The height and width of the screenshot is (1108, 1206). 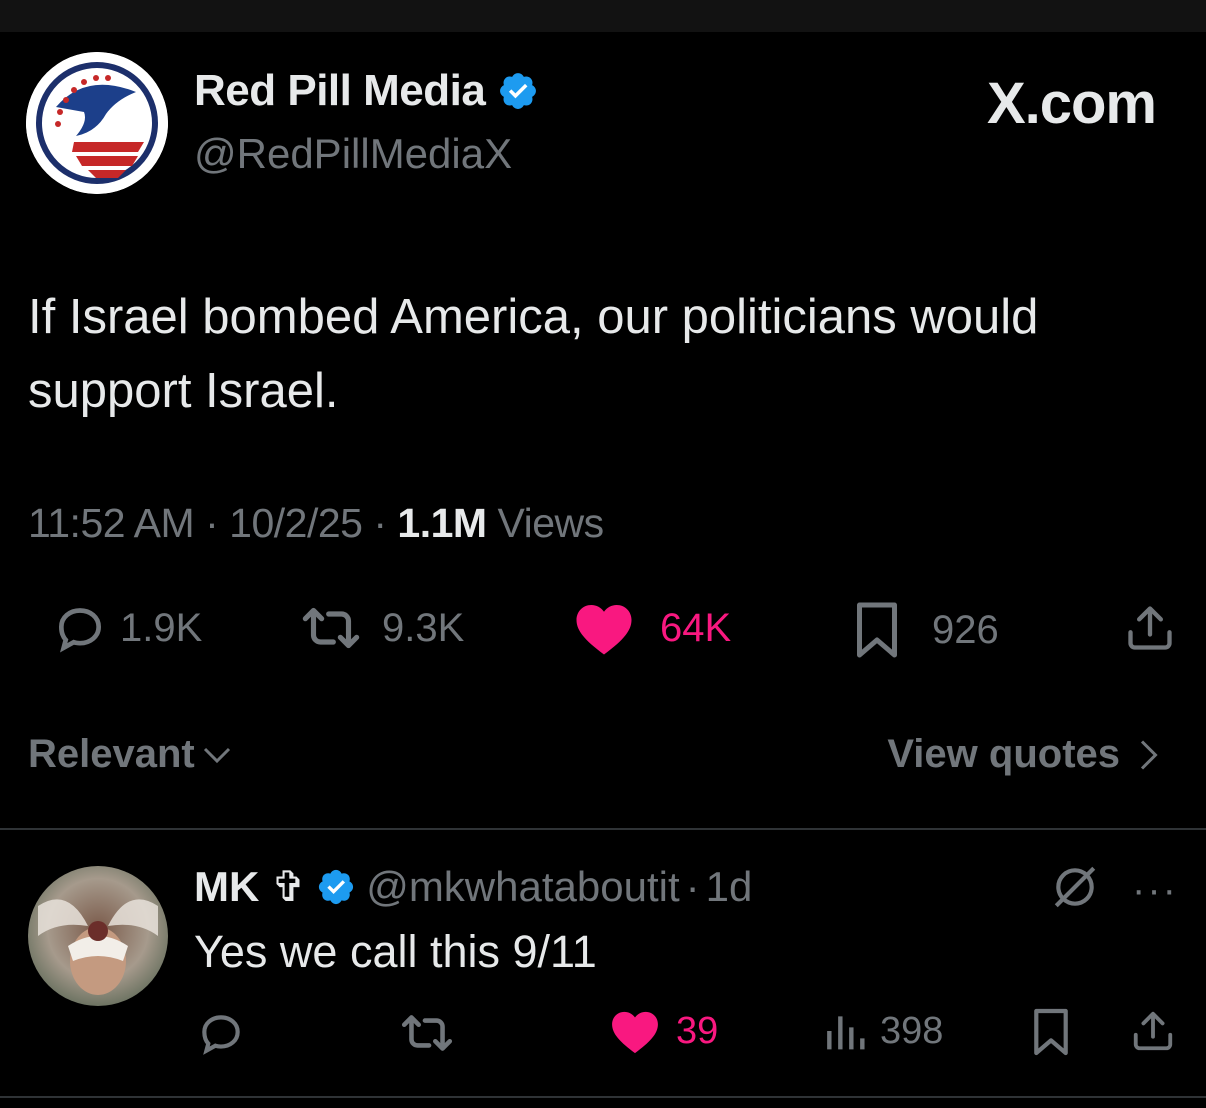 I want to click on post-meta: 11:52 AM · 10/2/25 · 1.1M Views, so click(x=316, y=523).